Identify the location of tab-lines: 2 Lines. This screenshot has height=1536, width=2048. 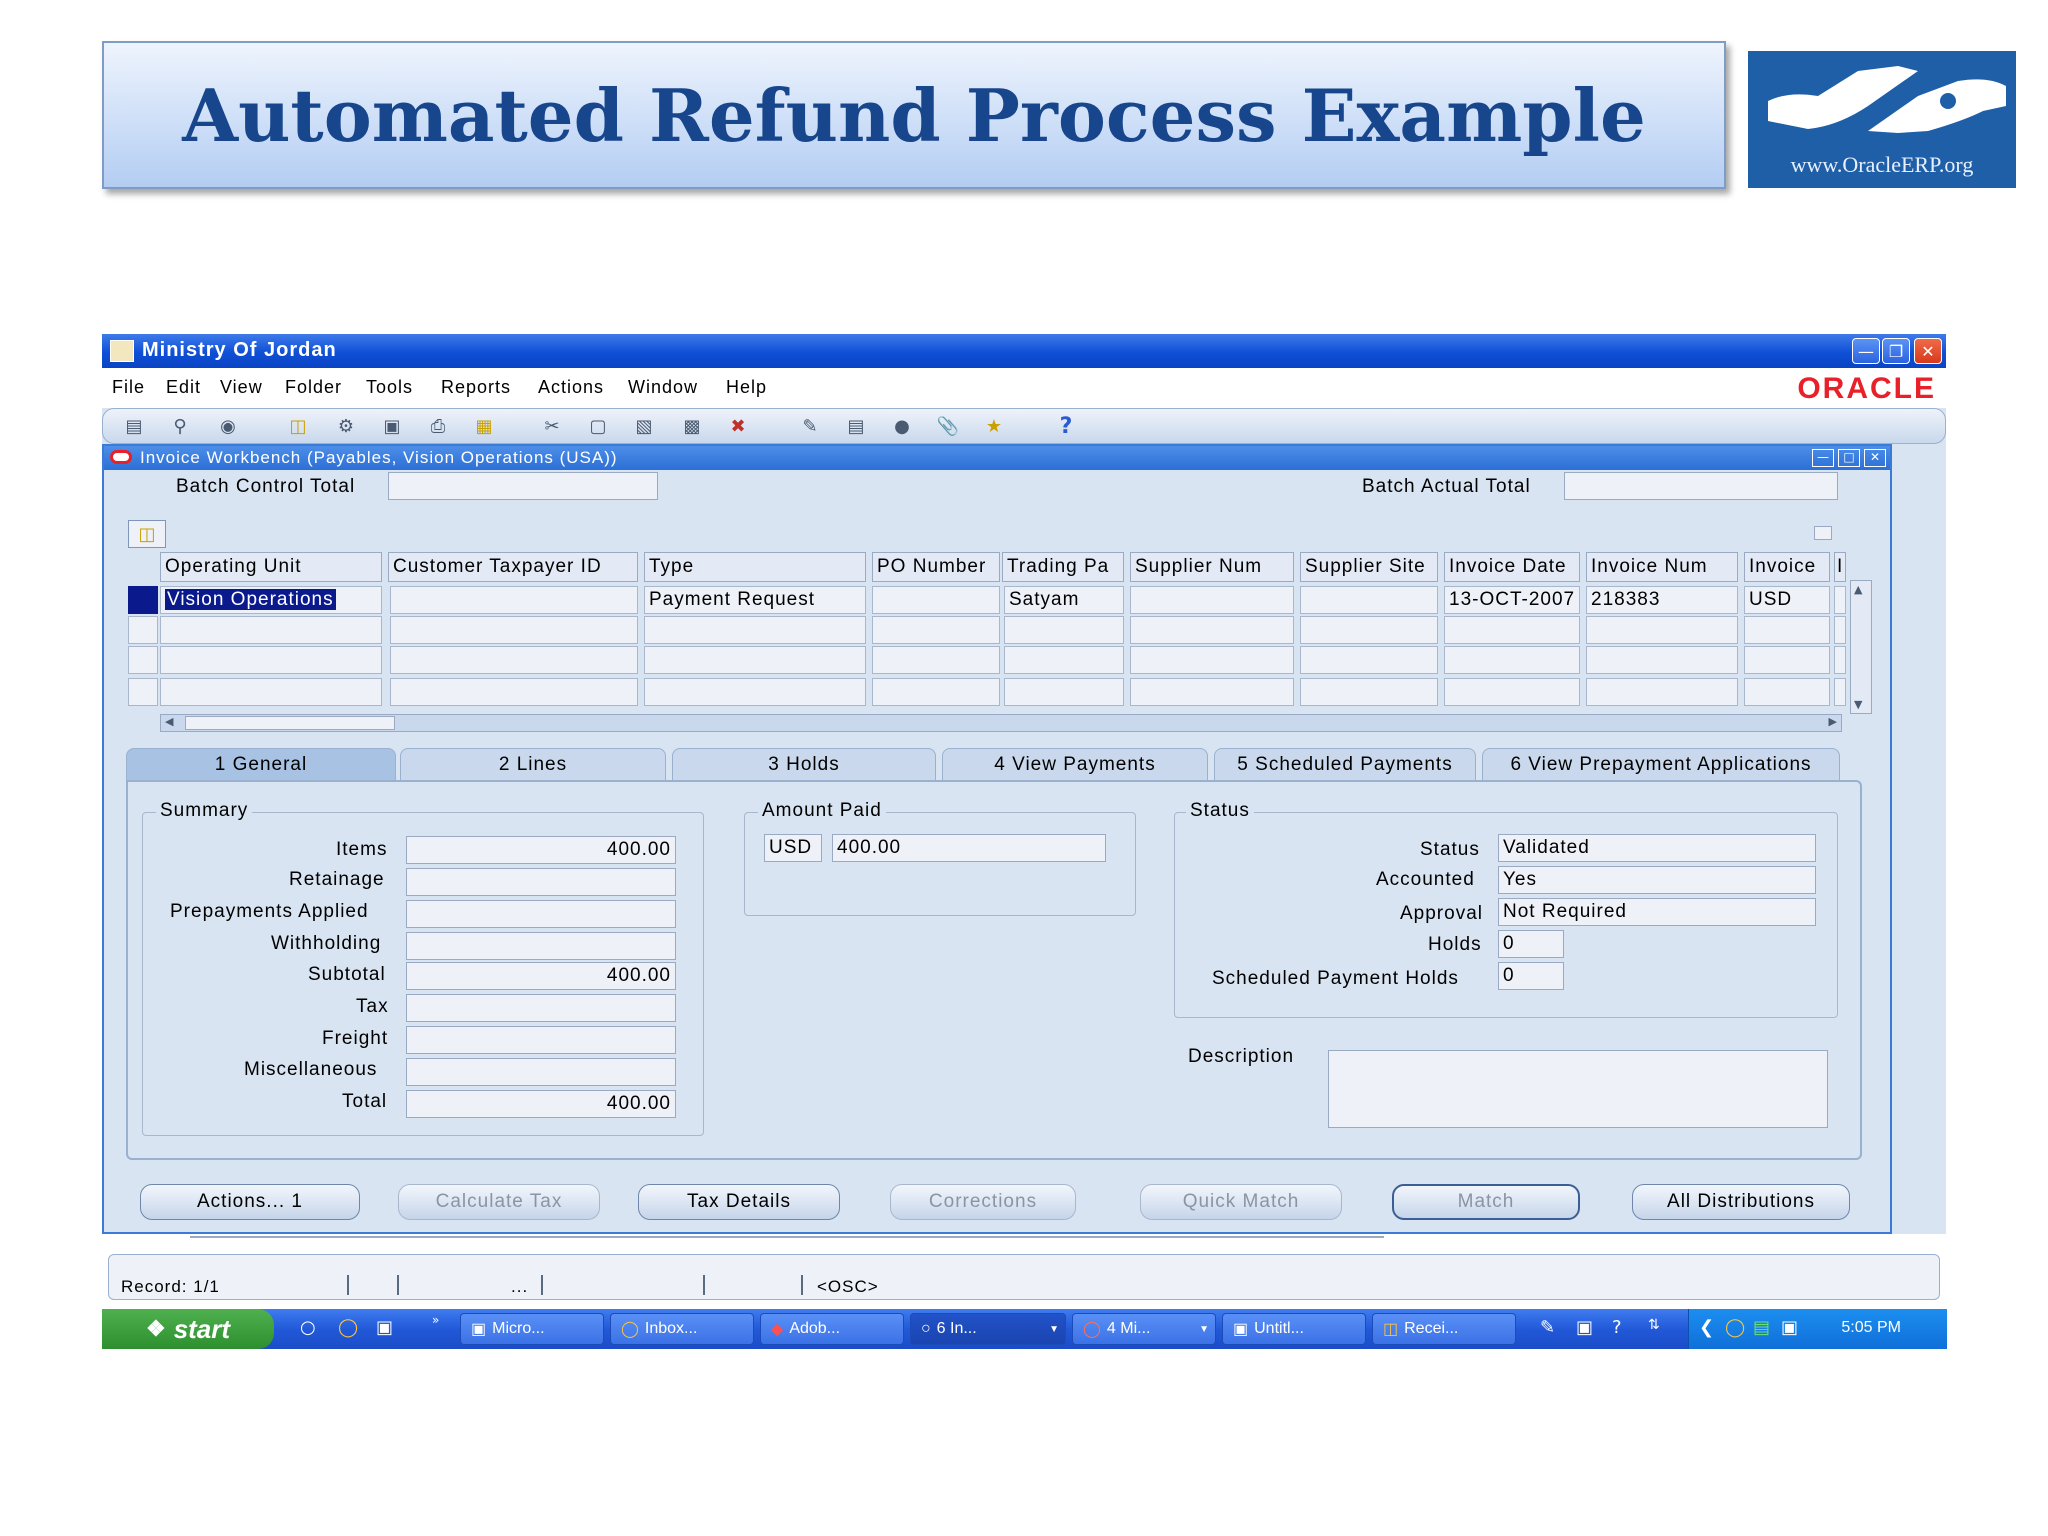
(533, 764).